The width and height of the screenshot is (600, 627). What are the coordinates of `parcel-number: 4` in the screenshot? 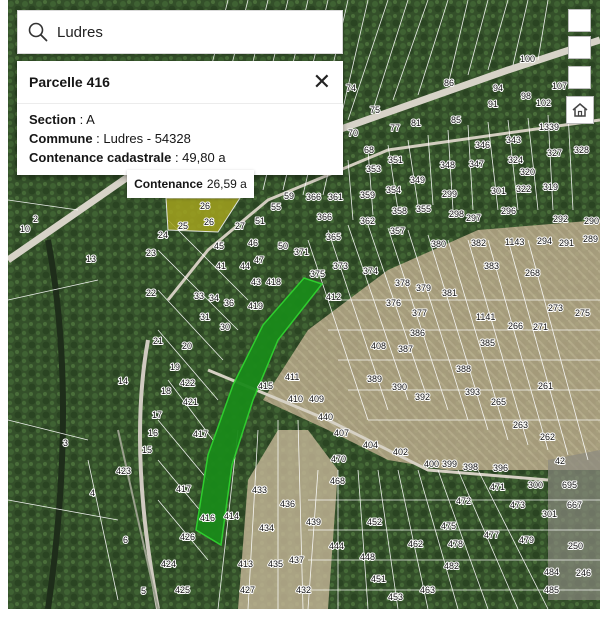 It's located at (92, 493).